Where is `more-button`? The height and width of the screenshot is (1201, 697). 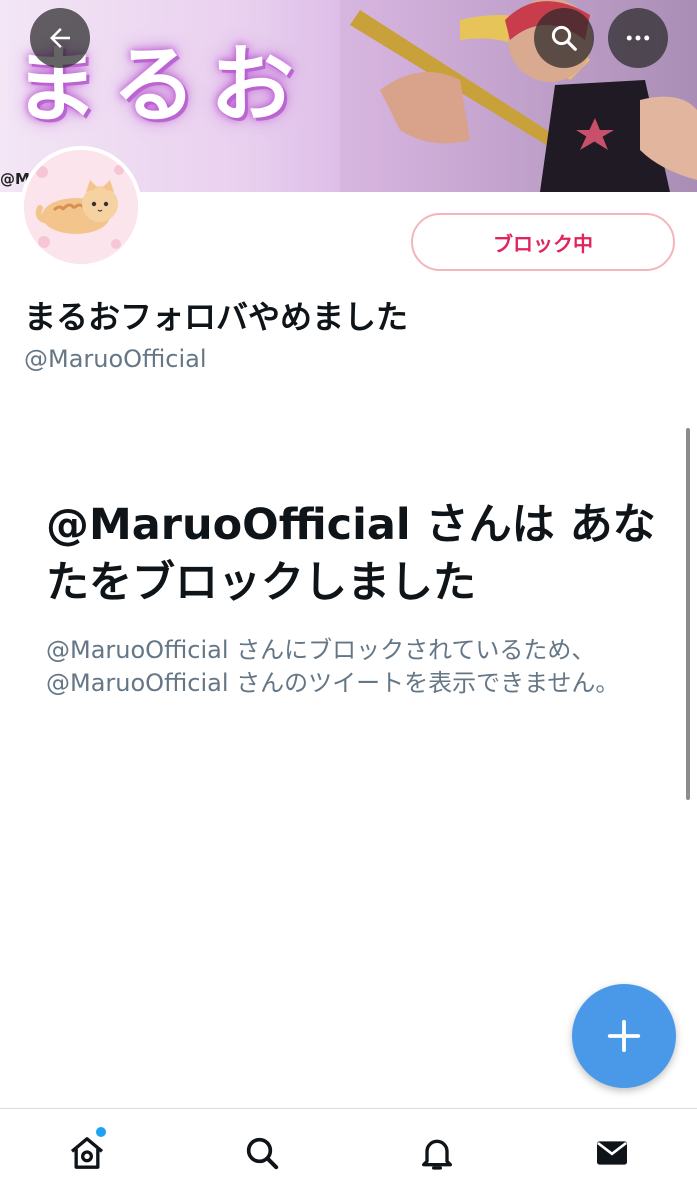
more-button is located at coordinates (638, 38).